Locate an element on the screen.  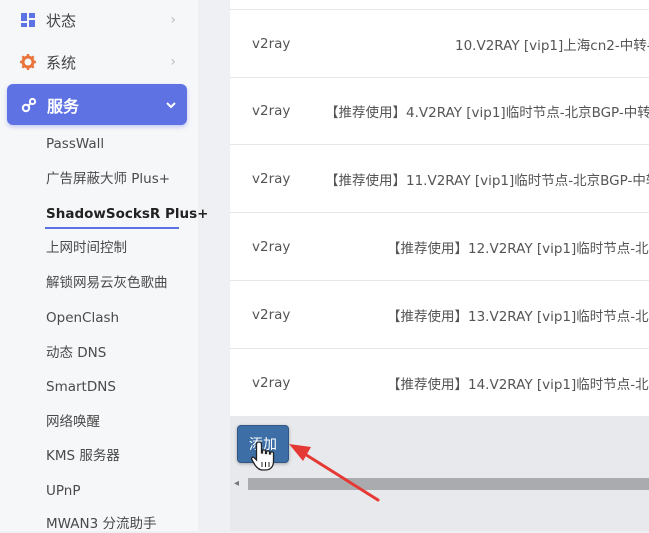
node-name-cell: 【推荐使用】4.V2RAY [vip1]临时节点-北京BGP-中转-台 is located at coordinates (487, 112).